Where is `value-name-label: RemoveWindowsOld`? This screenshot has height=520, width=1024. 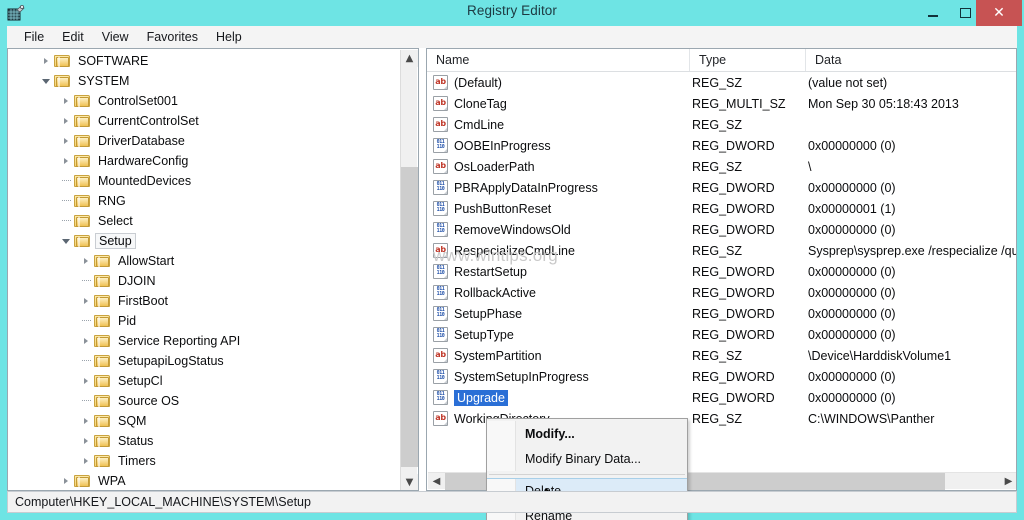
value-name-label: RemoveWindowsOld is located at coordinates (512, 229).